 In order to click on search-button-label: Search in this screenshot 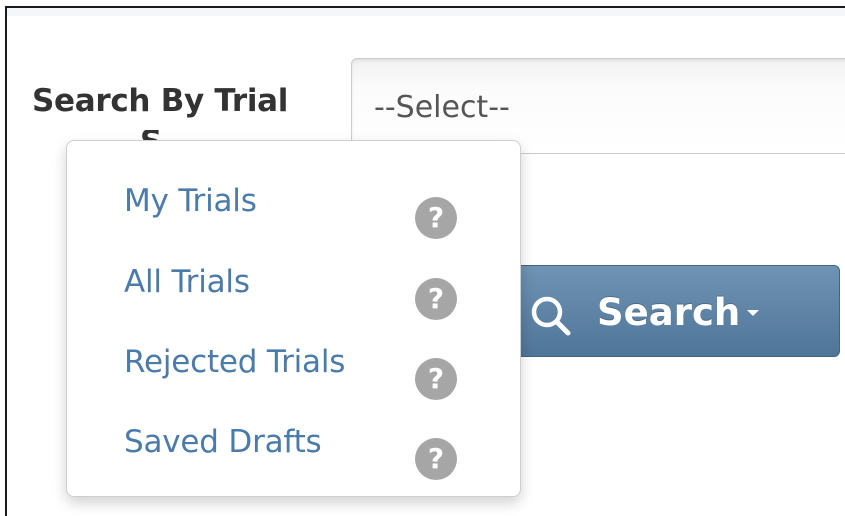, I will do `click(669, 312)`.